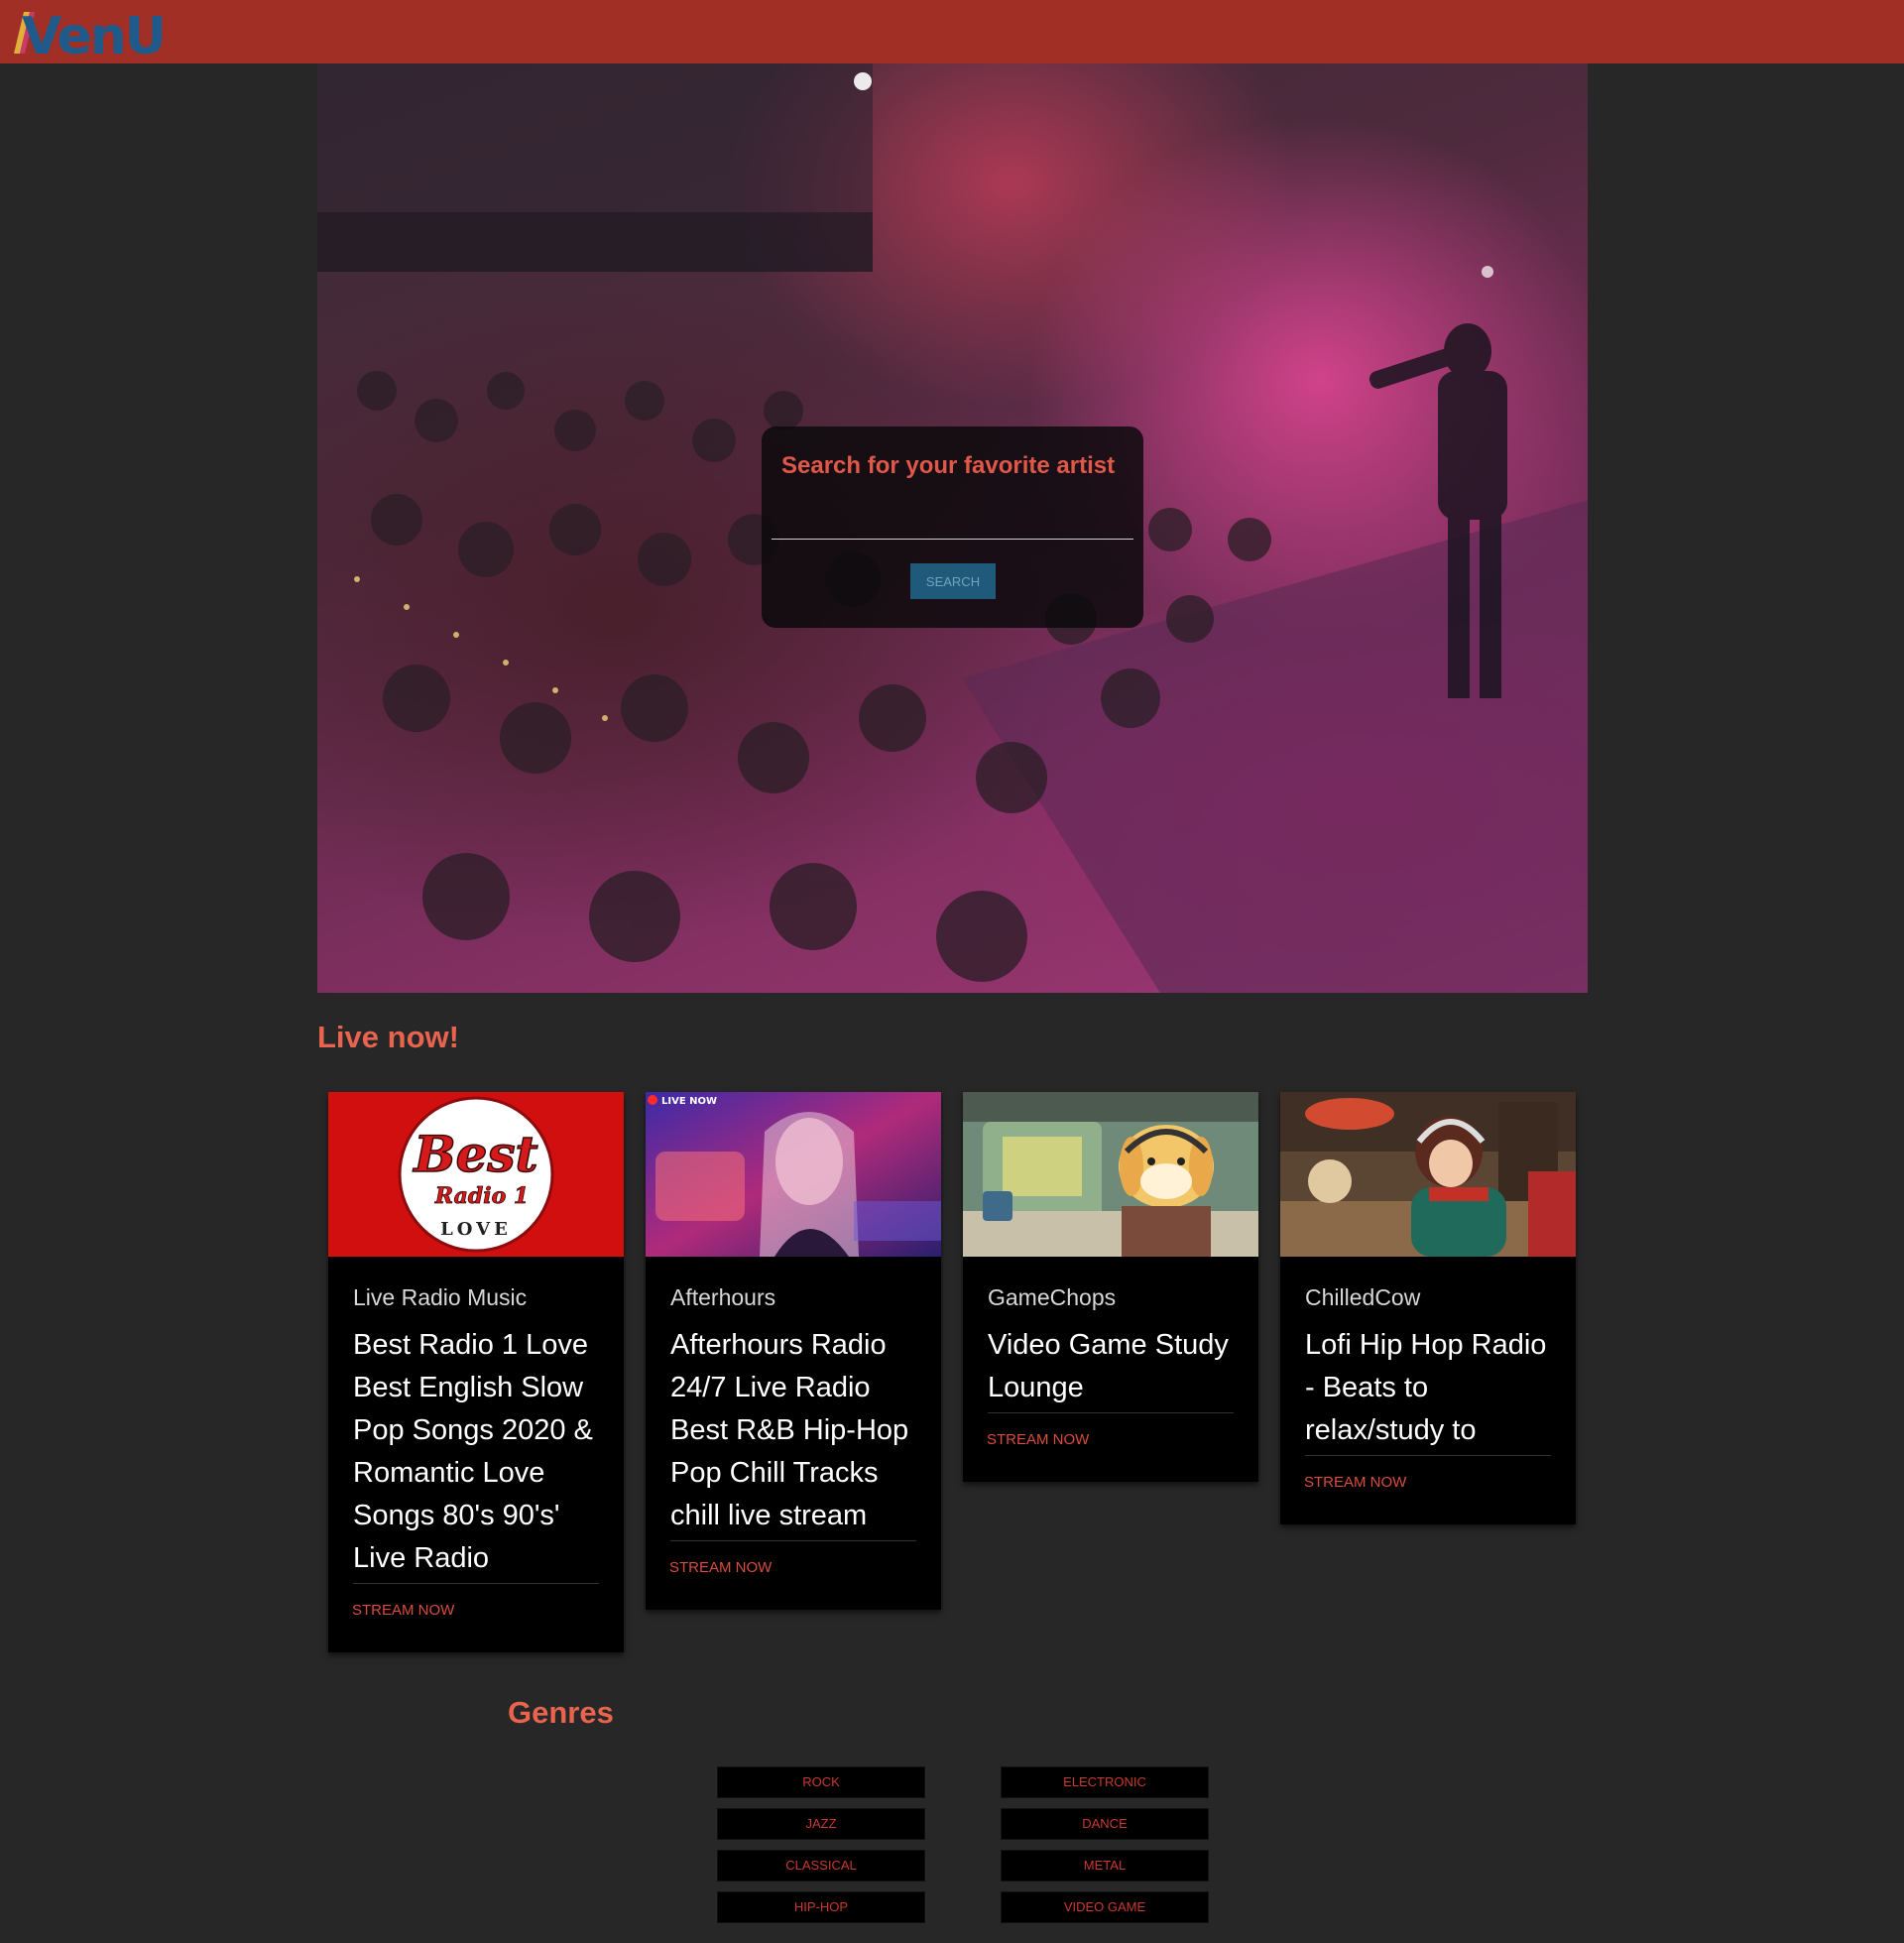 The height and width of the screenshot is (1943, 1904). Describe the element at coordinates (821, 1782) in the screenshot. I see `genre-rock-button: Rock` at that location.